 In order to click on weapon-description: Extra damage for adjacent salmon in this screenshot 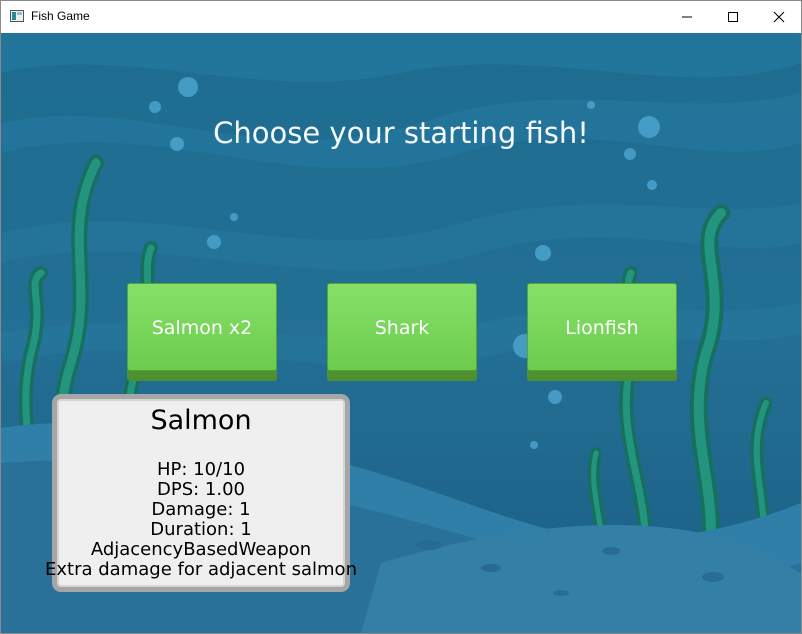, I will do `click(201, 569)`.